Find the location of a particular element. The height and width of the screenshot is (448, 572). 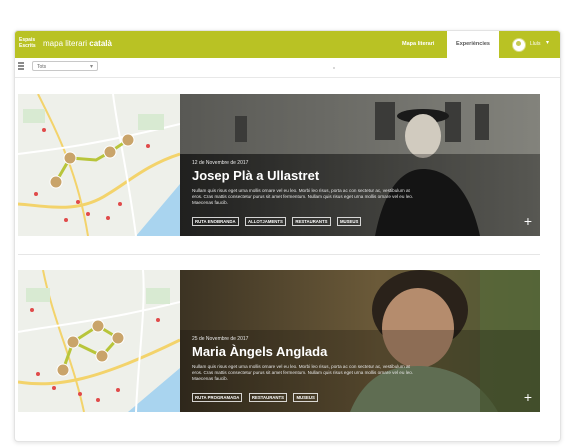

category-select: Tots ▾ is located at coordinates (65, 66).